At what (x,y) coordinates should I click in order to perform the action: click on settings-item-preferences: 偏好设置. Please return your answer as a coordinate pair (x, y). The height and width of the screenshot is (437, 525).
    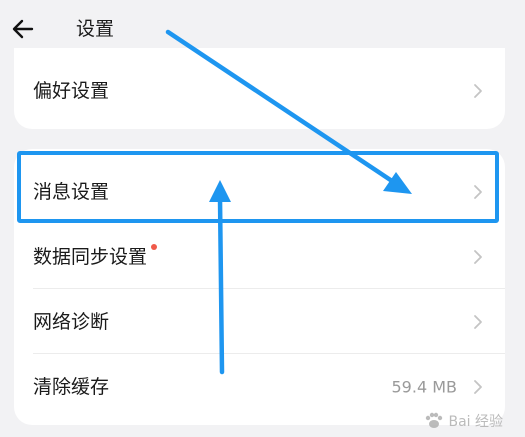
    Looking at the image, I should click on (259, 90).